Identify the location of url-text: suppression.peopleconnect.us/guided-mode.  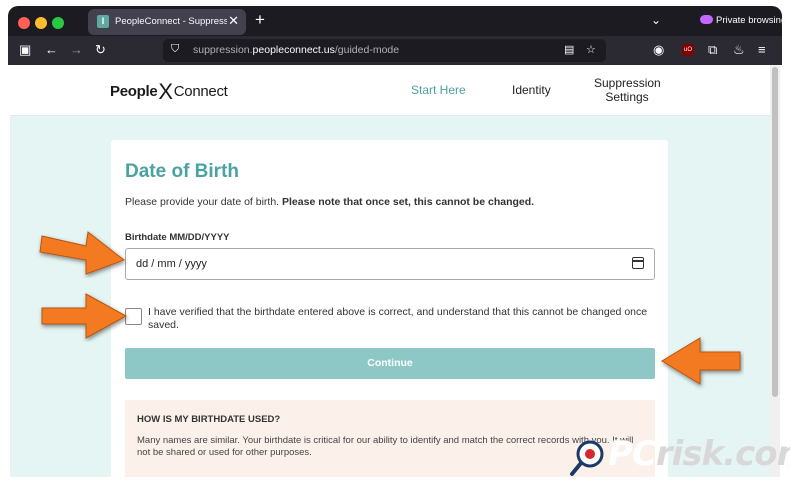
(296, 50).